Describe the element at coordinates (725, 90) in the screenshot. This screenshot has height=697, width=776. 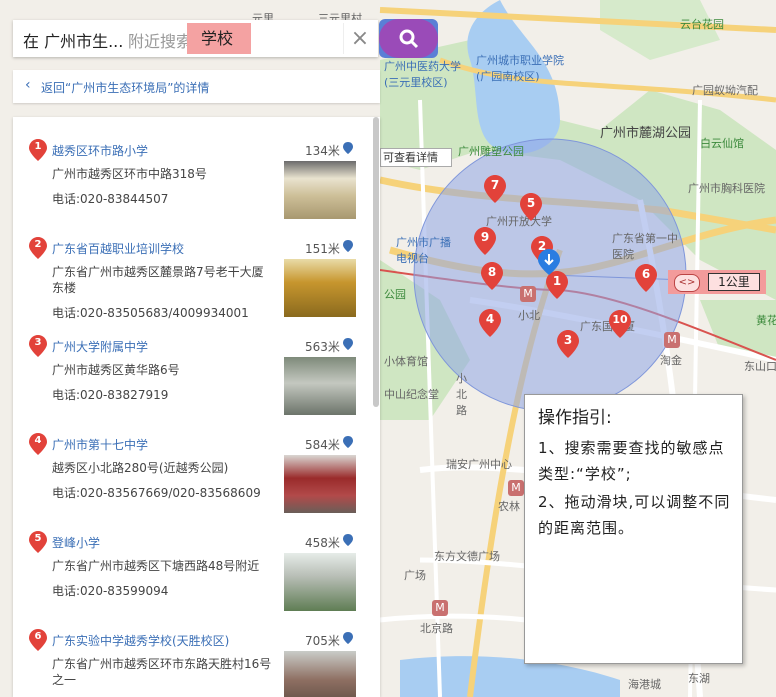
I see `map-label: 广园蚁坳汽配` at that location.